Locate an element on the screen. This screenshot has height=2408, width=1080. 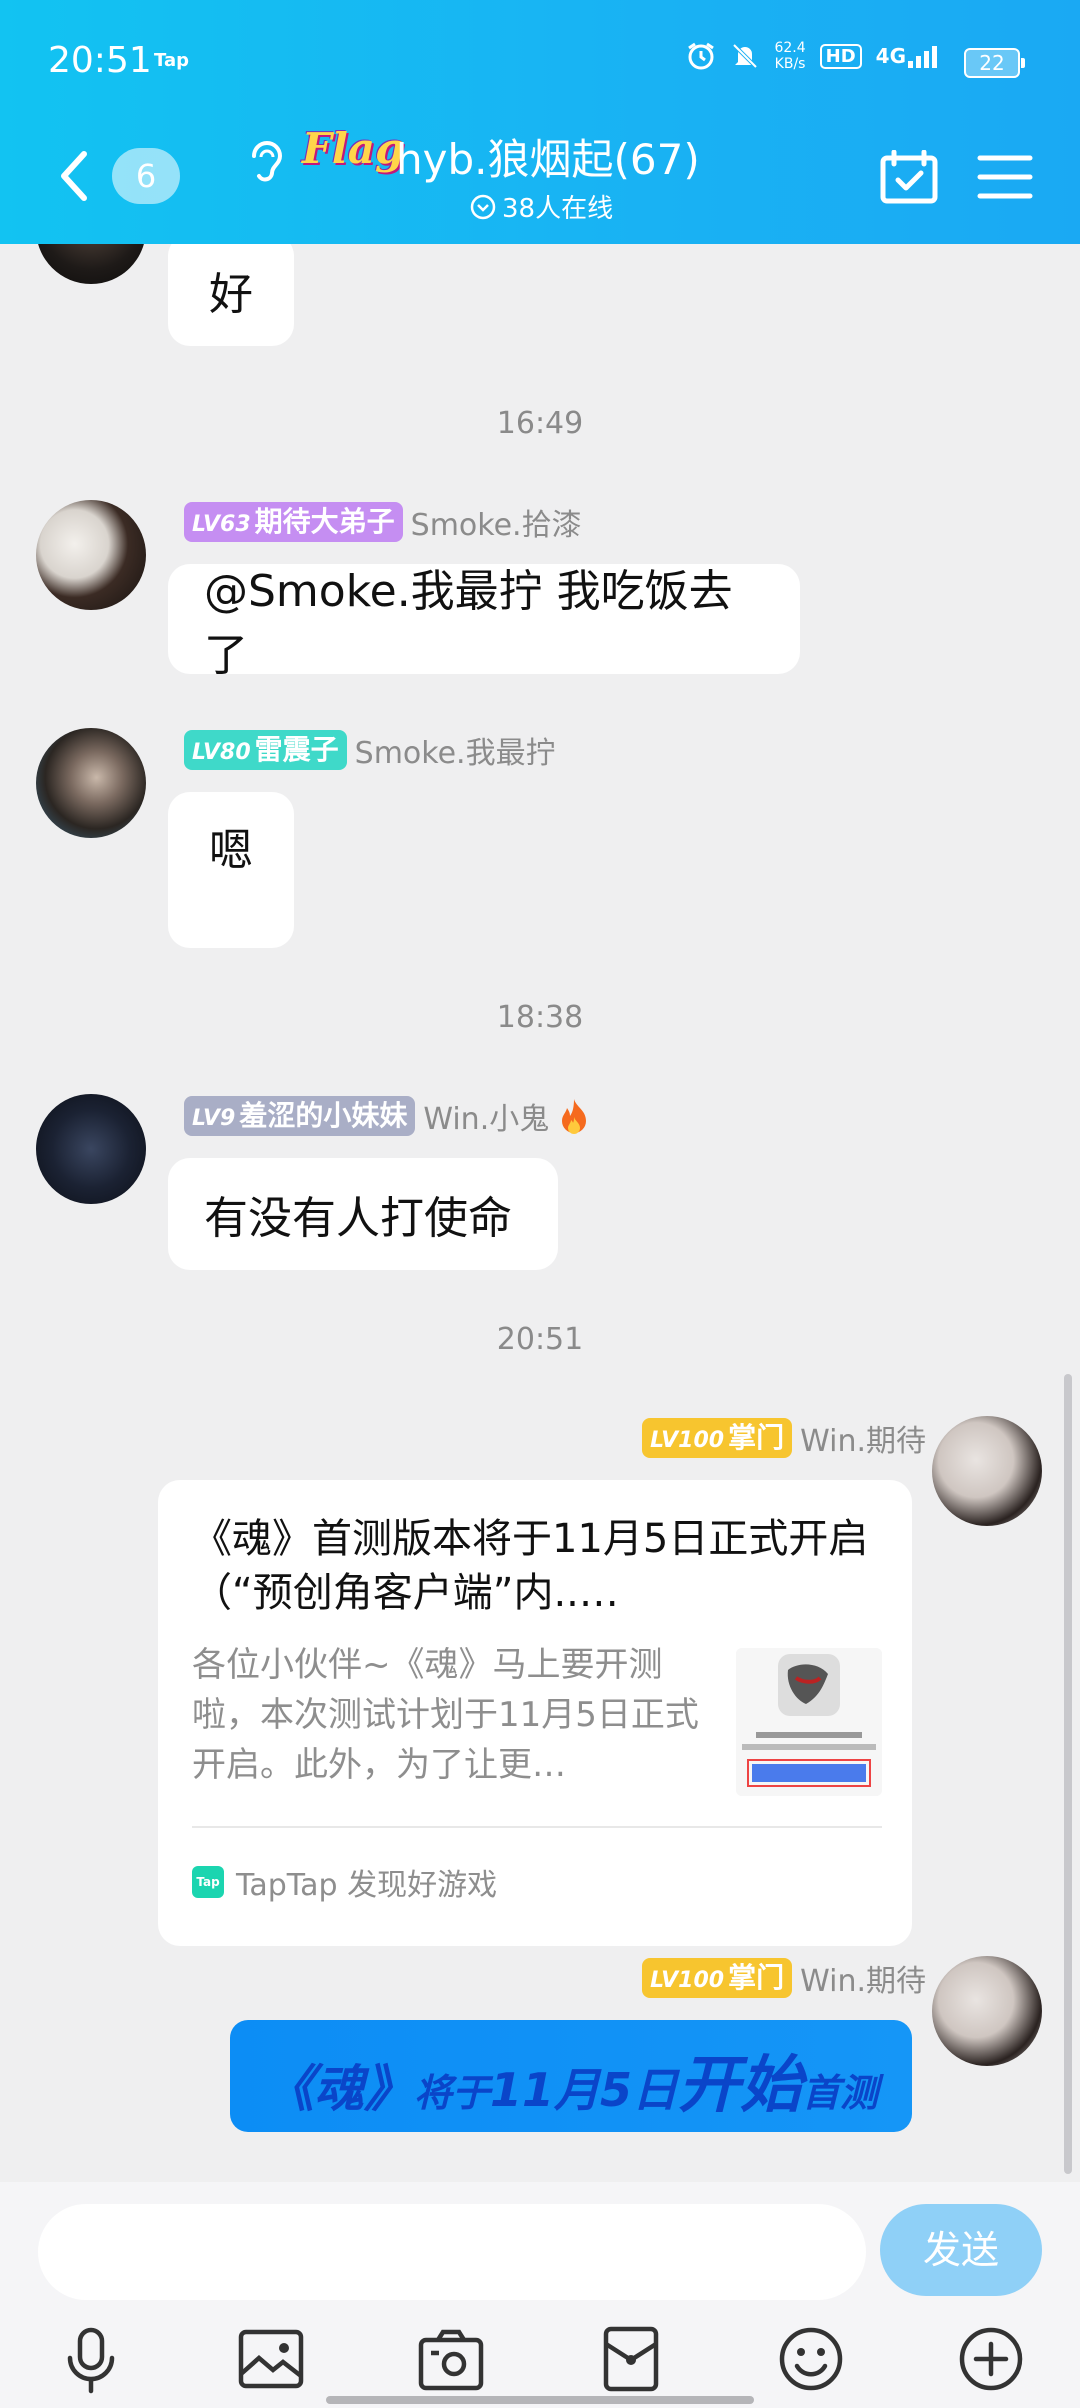
network-speed: 62.4 KB/s is located at coordinates (789, 56).